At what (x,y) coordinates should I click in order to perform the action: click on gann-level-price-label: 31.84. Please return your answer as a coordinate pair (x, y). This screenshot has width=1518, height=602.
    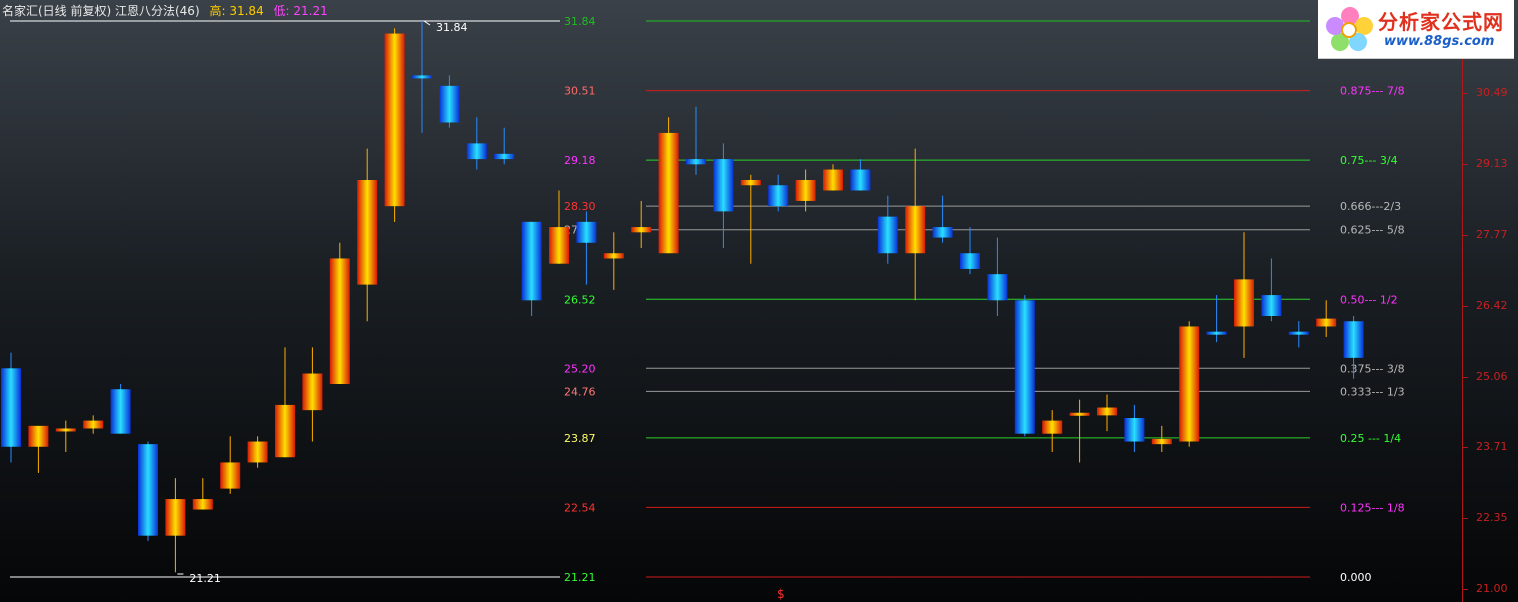
    Looking at the image, I should click on (580, 21).